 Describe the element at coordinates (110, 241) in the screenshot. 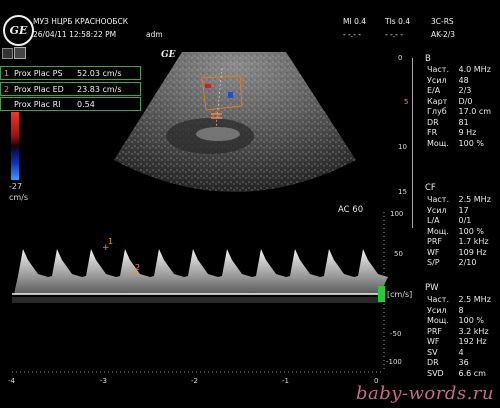

I see `svg-text: 1` at that location.